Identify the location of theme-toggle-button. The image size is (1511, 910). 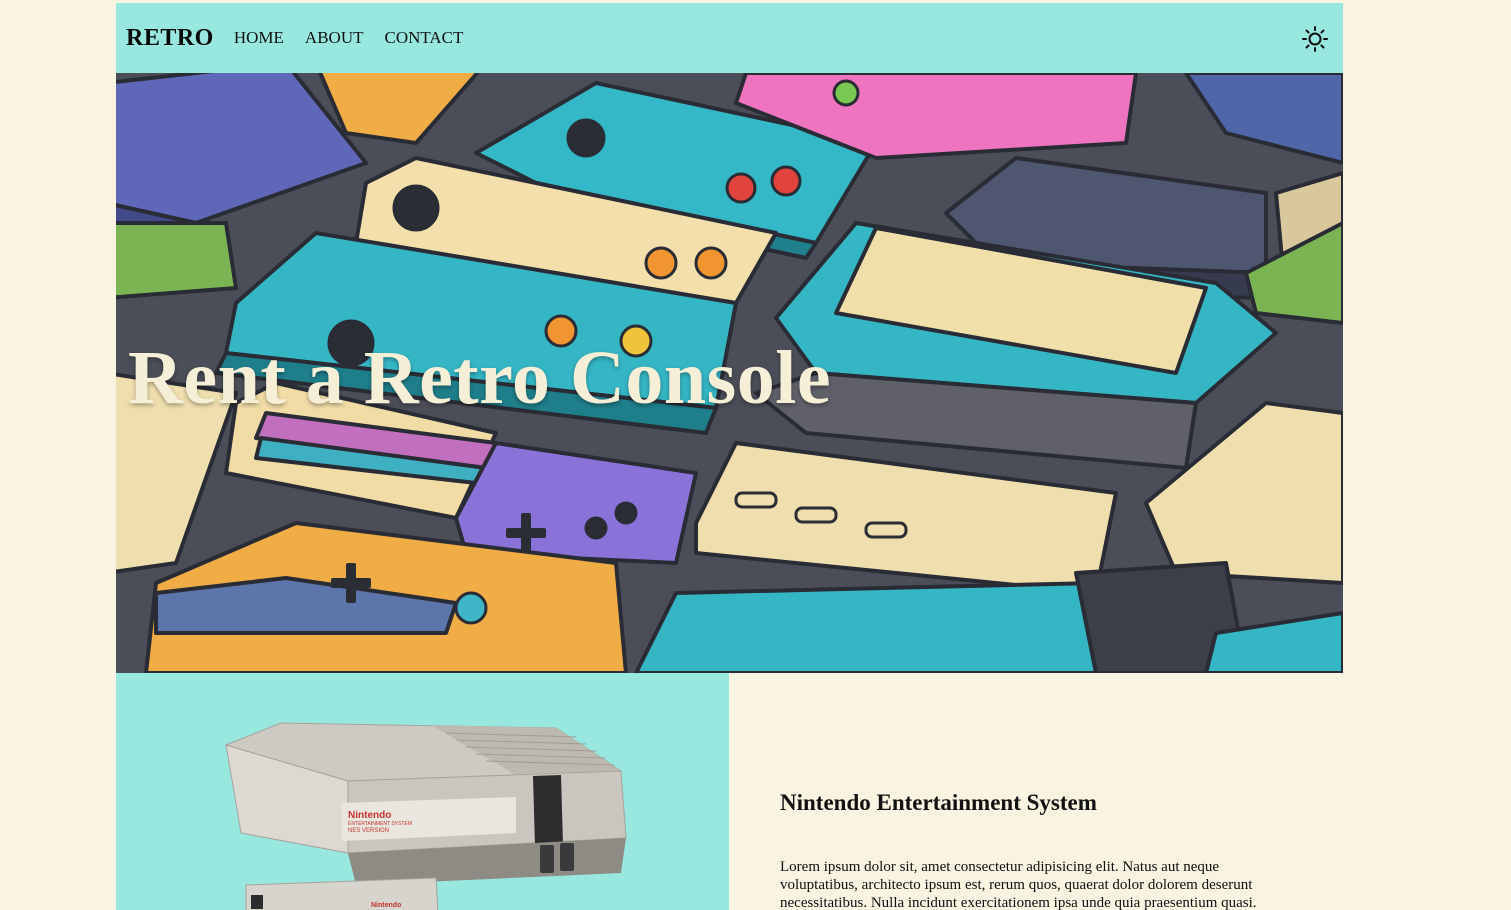
(1315, 39).